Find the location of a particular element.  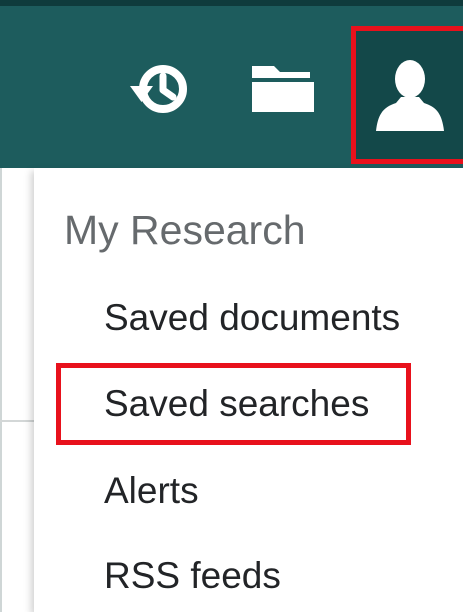

menu-item-saved-searches: Saved searches is located at coordinates (236, 404).